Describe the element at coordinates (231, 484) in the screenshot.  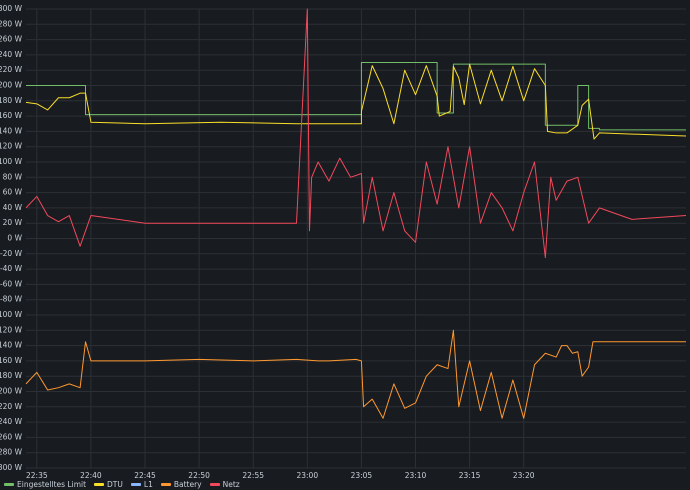
I see `legend-label: Netz` at that location.